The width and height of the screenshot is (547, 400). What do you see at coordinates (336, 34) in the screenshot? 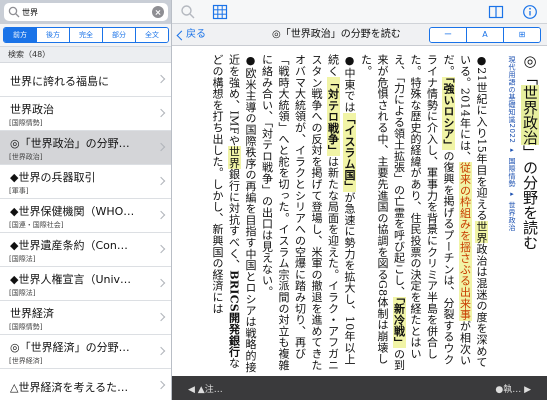
I see `page-title: ◎「世界政治」の分野を読む` at bounding box center [336, 34].